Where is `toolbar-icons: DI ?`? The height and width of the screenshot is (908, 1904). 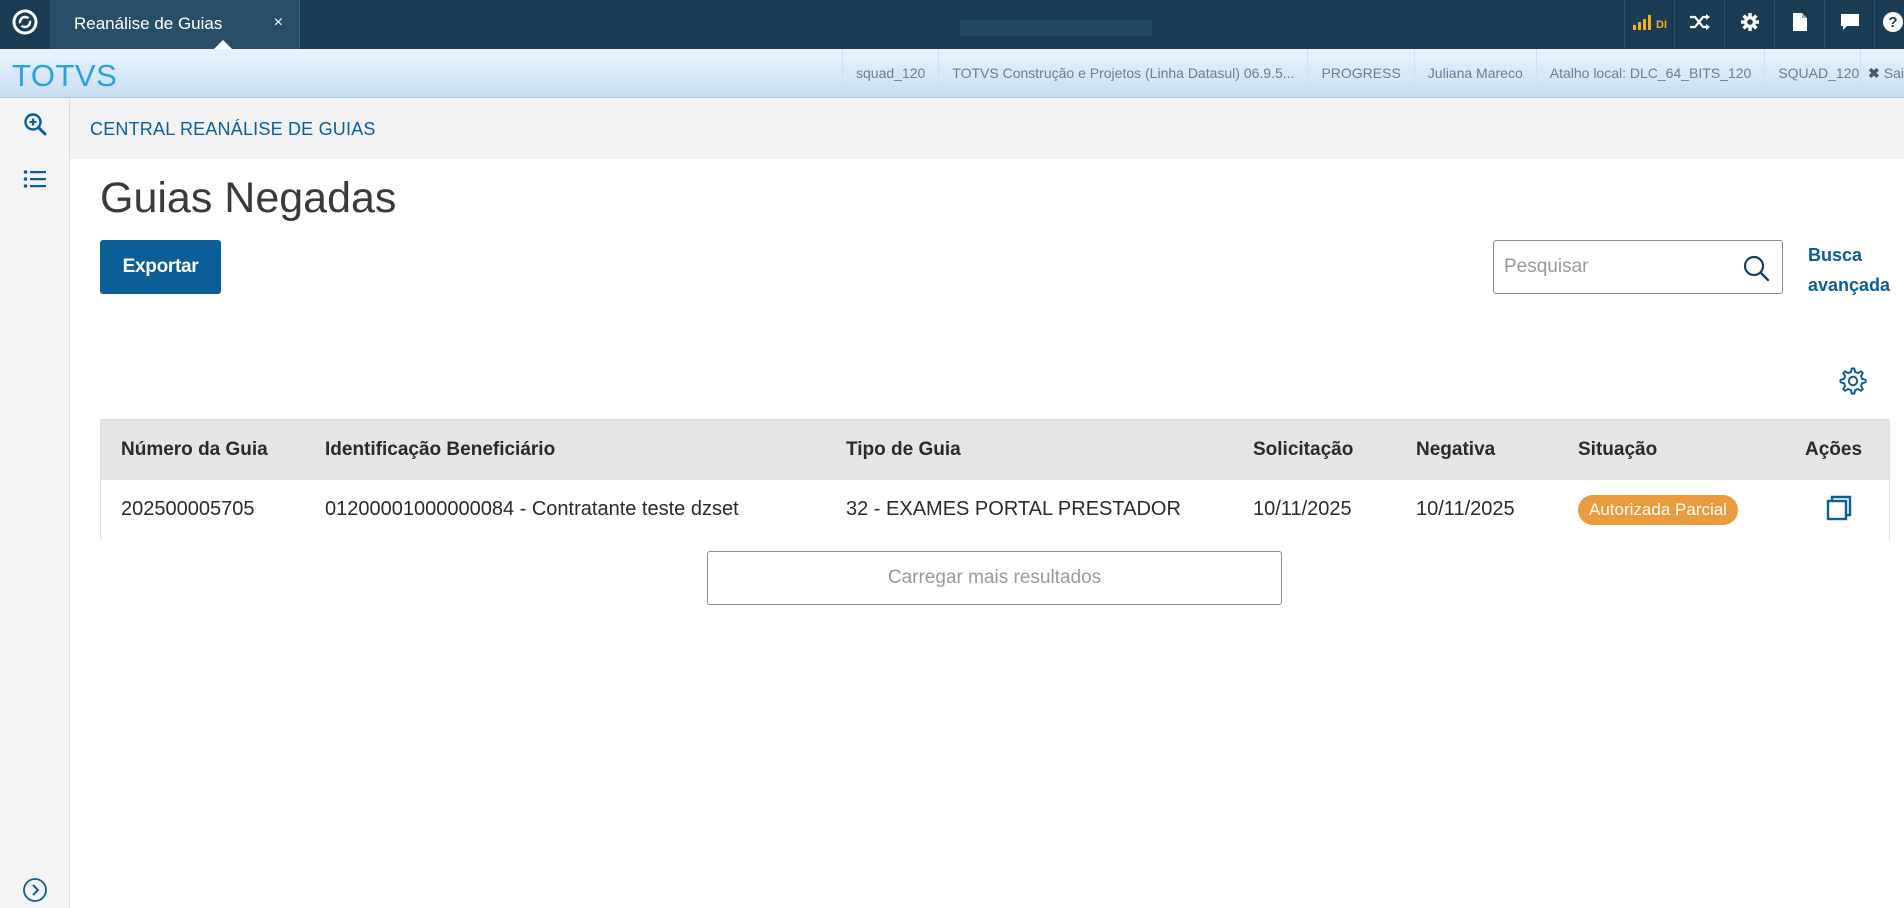
toolbar-icons: DI ? is located at coordinates (1764, 24).